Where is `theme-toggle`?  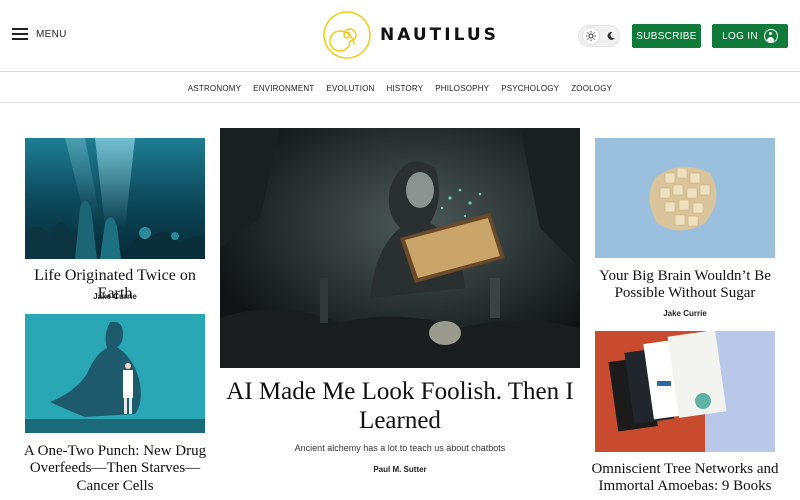 theme-toggle is located at coordinates (599, 36).